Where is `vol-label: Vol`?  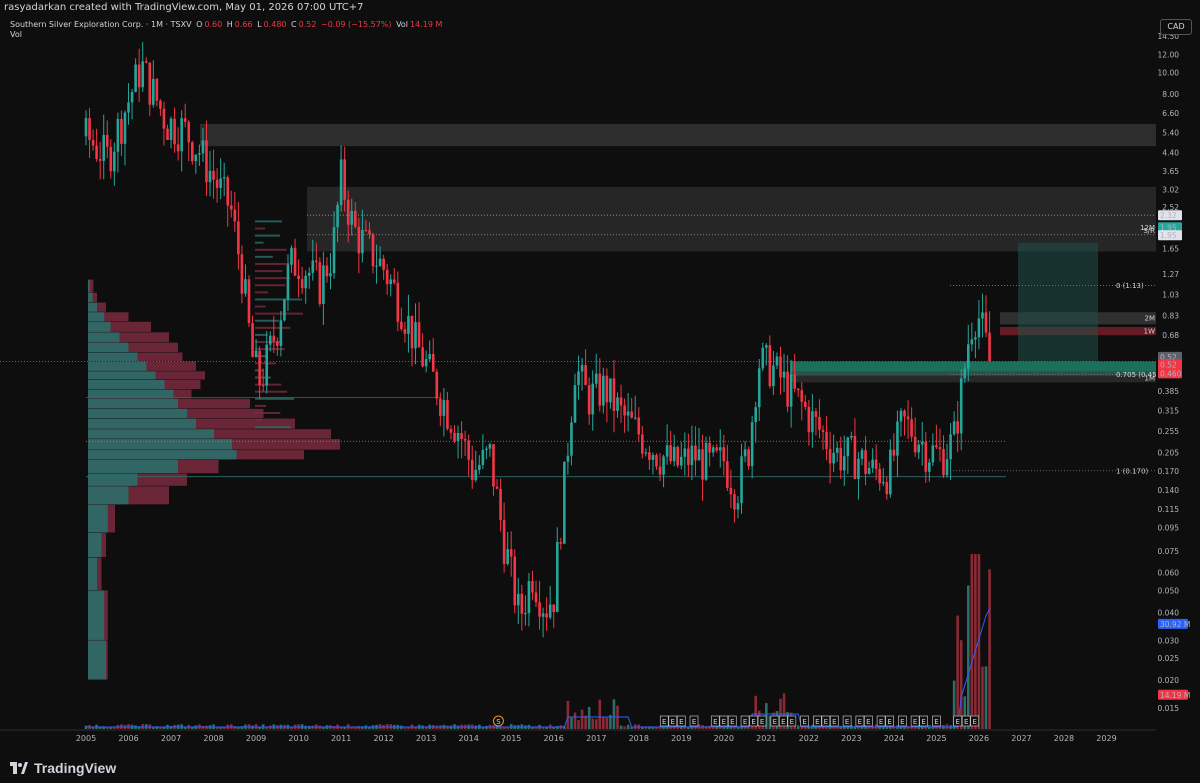 vol-label: Vol is located at coordinates (402, 24).